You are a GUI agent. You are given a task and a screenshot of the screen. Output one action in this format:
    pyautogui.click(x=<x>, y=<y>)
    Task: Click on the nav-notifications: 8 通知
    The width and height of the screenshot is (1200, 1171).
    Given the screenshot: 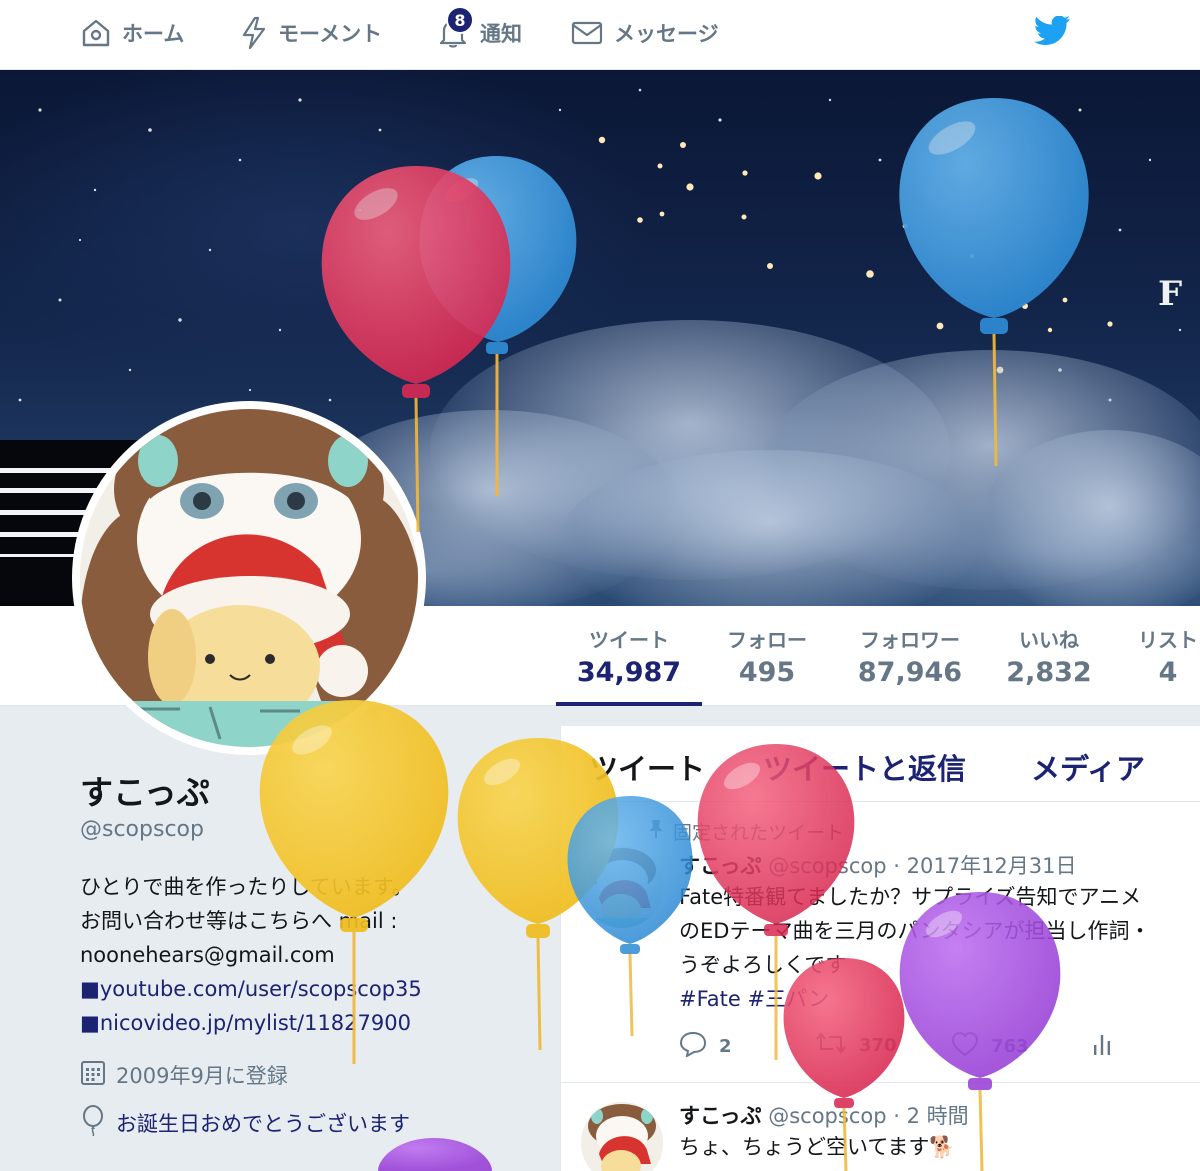 What is the action you would take?
    pyautogui.click(x=479, y=29)
    